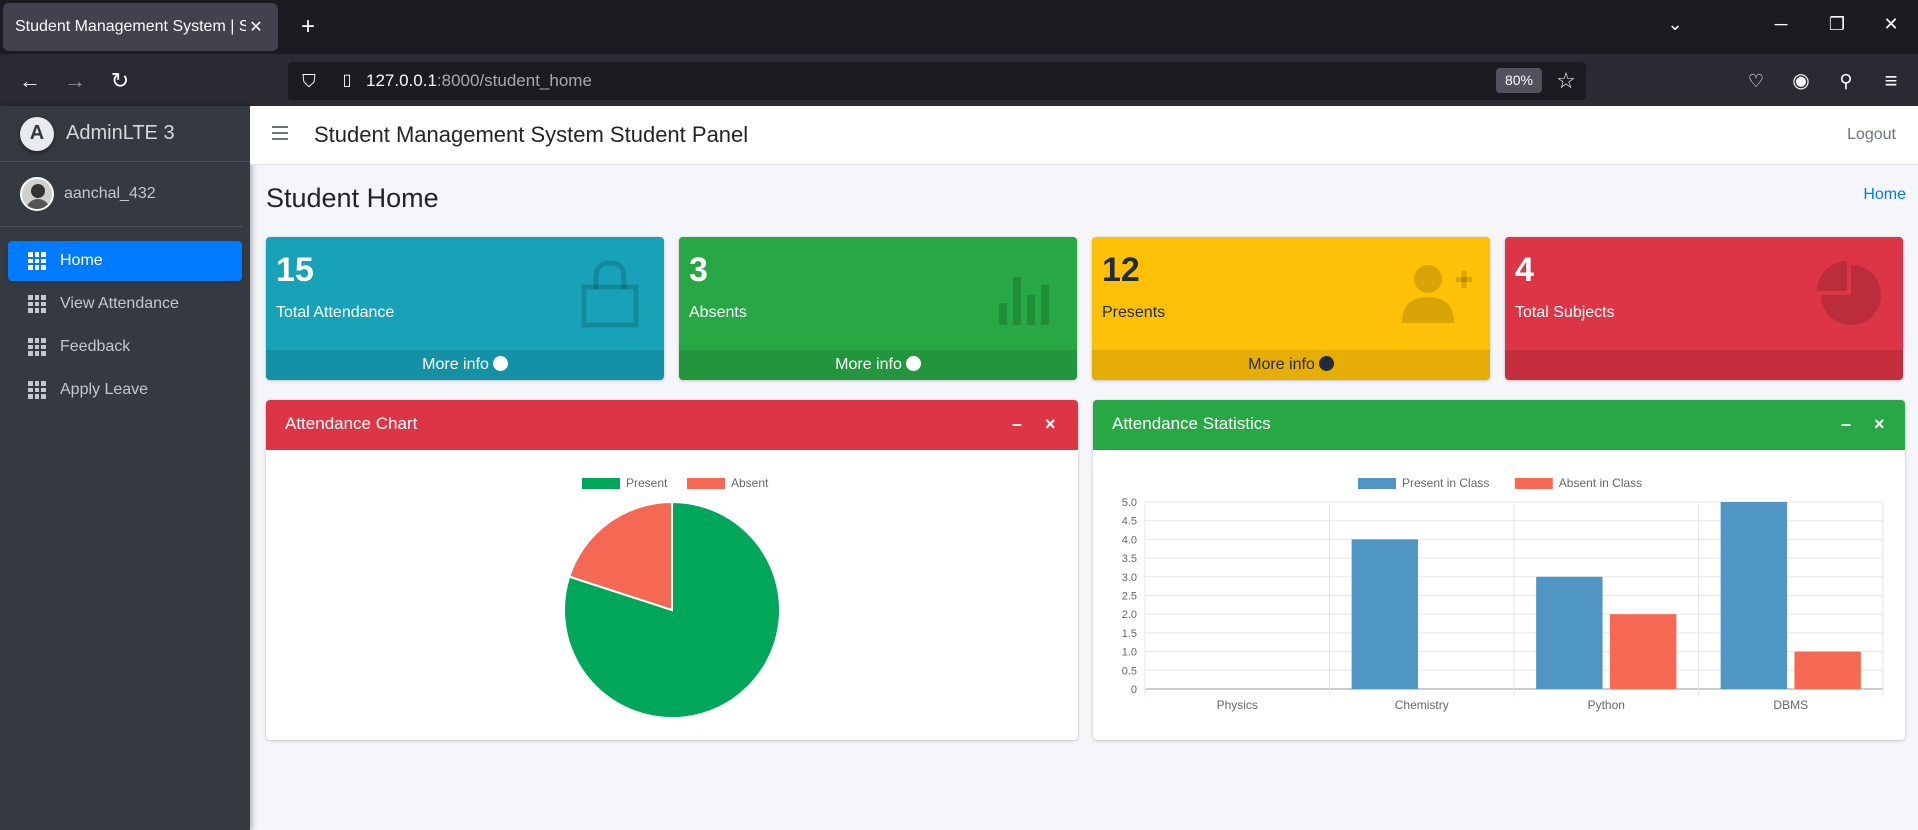  Describe the element at coordinates (351, 423) in the screenshot. I see `card-title: Attendance Chart` at that location.